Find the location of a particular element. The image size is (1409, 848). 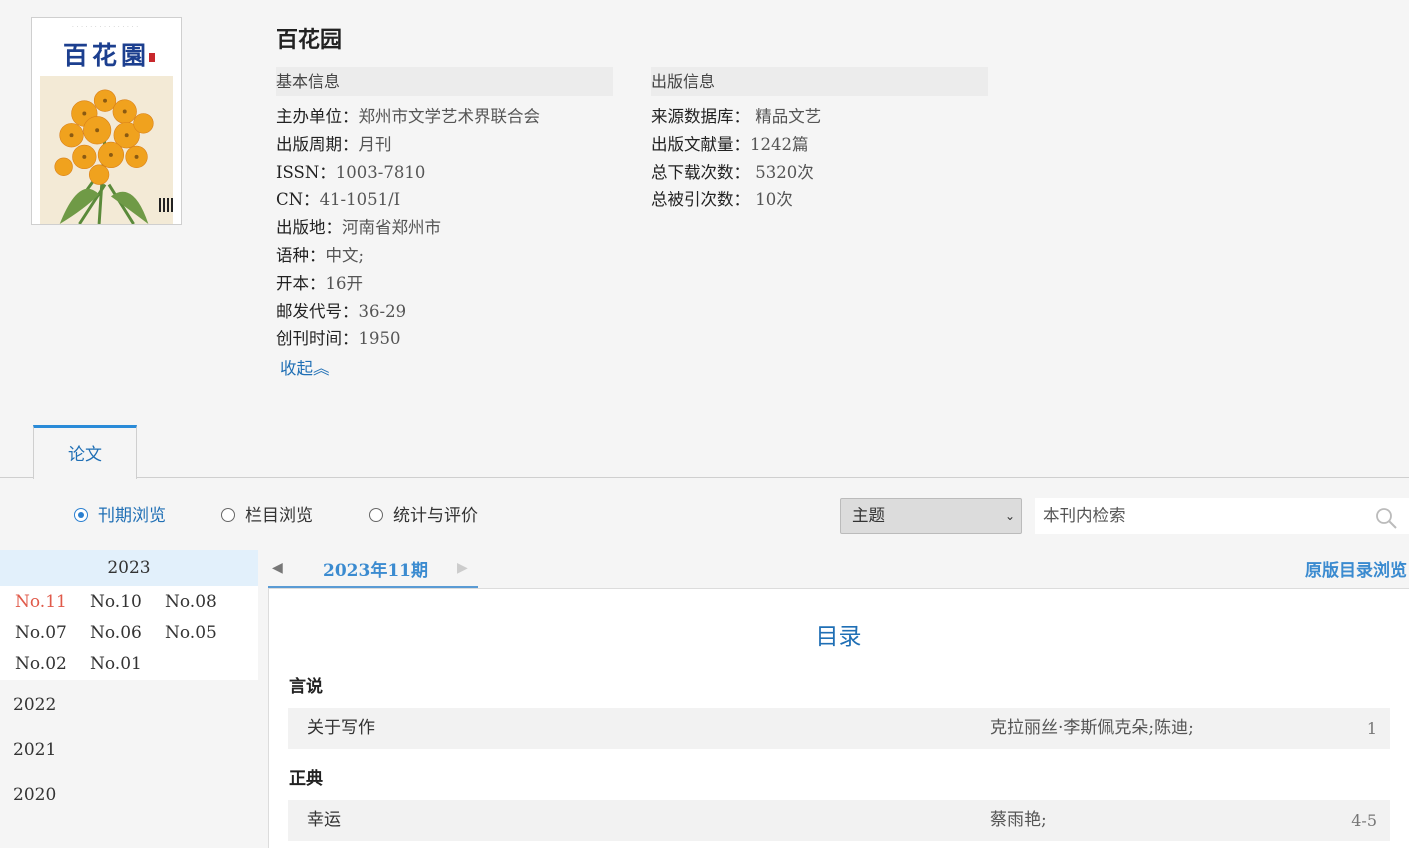

browse-by-issue-radio: 刊期浏览 is located at coordinates (120, 516).